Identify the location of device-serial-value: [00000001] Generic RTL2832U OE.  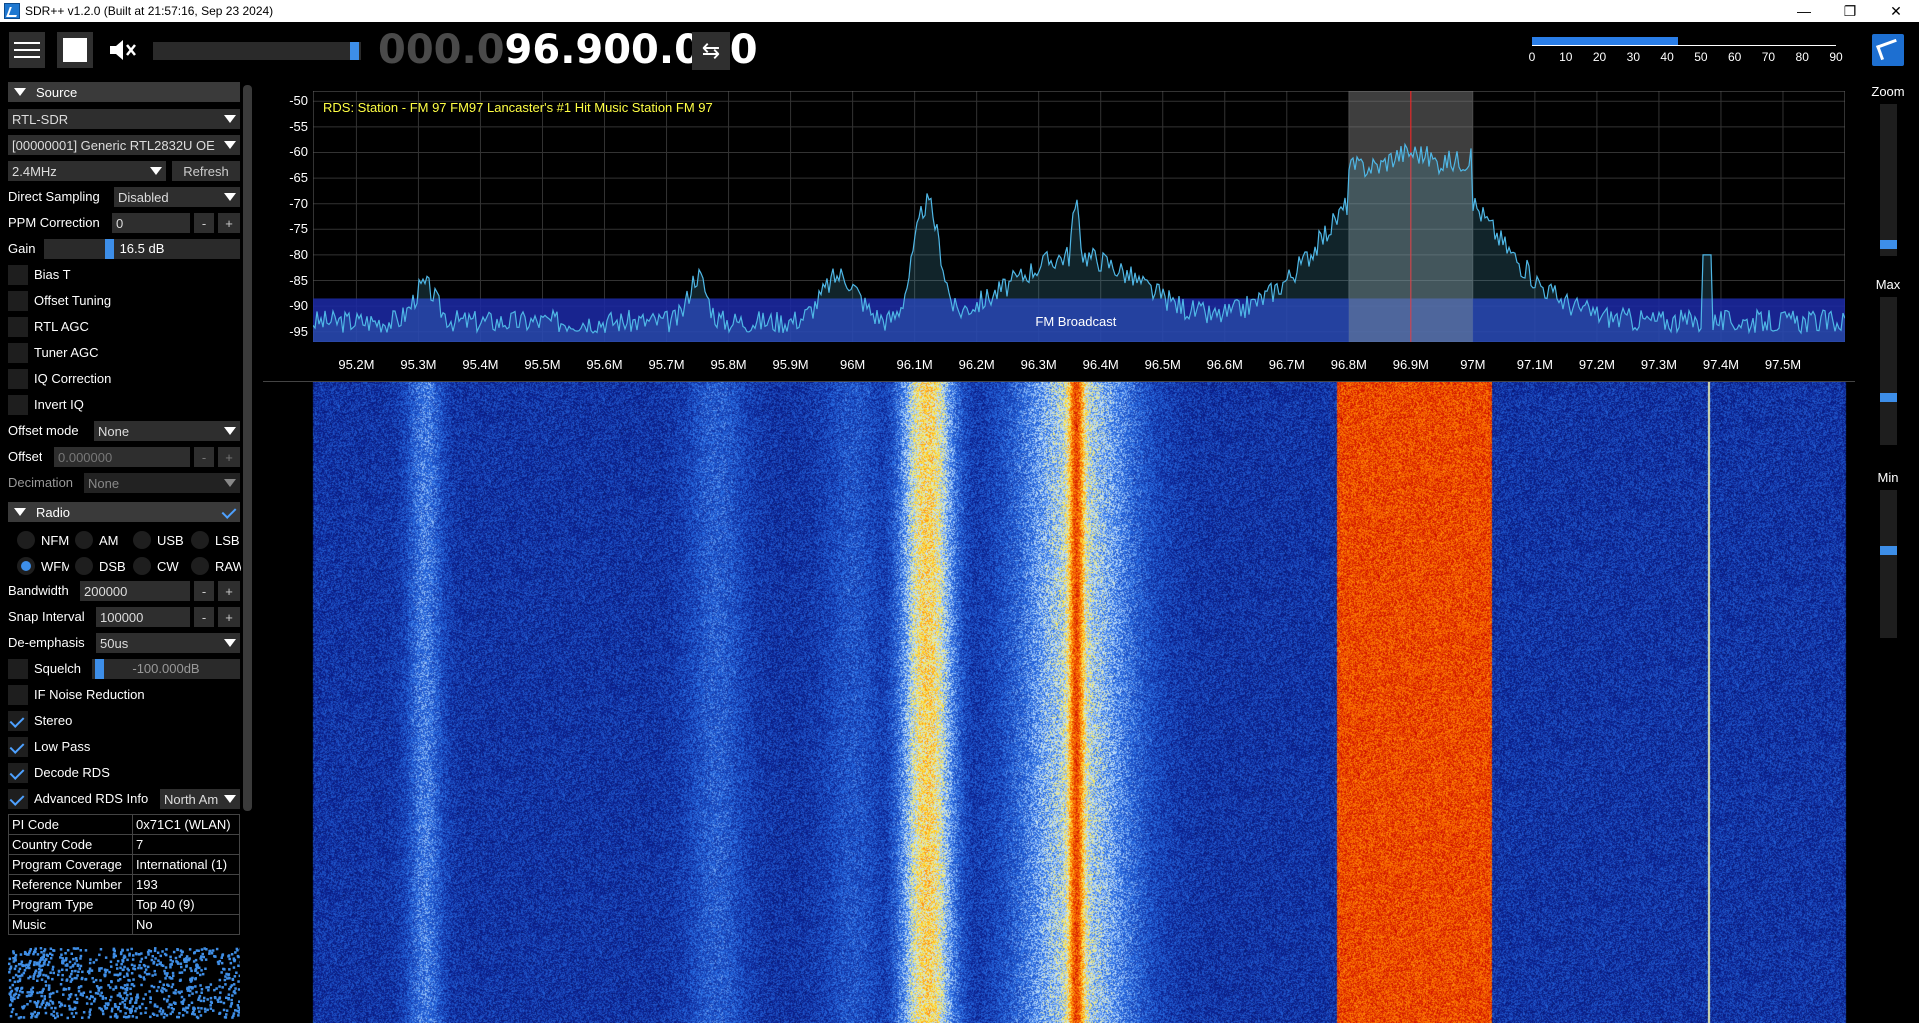
(113, 145).